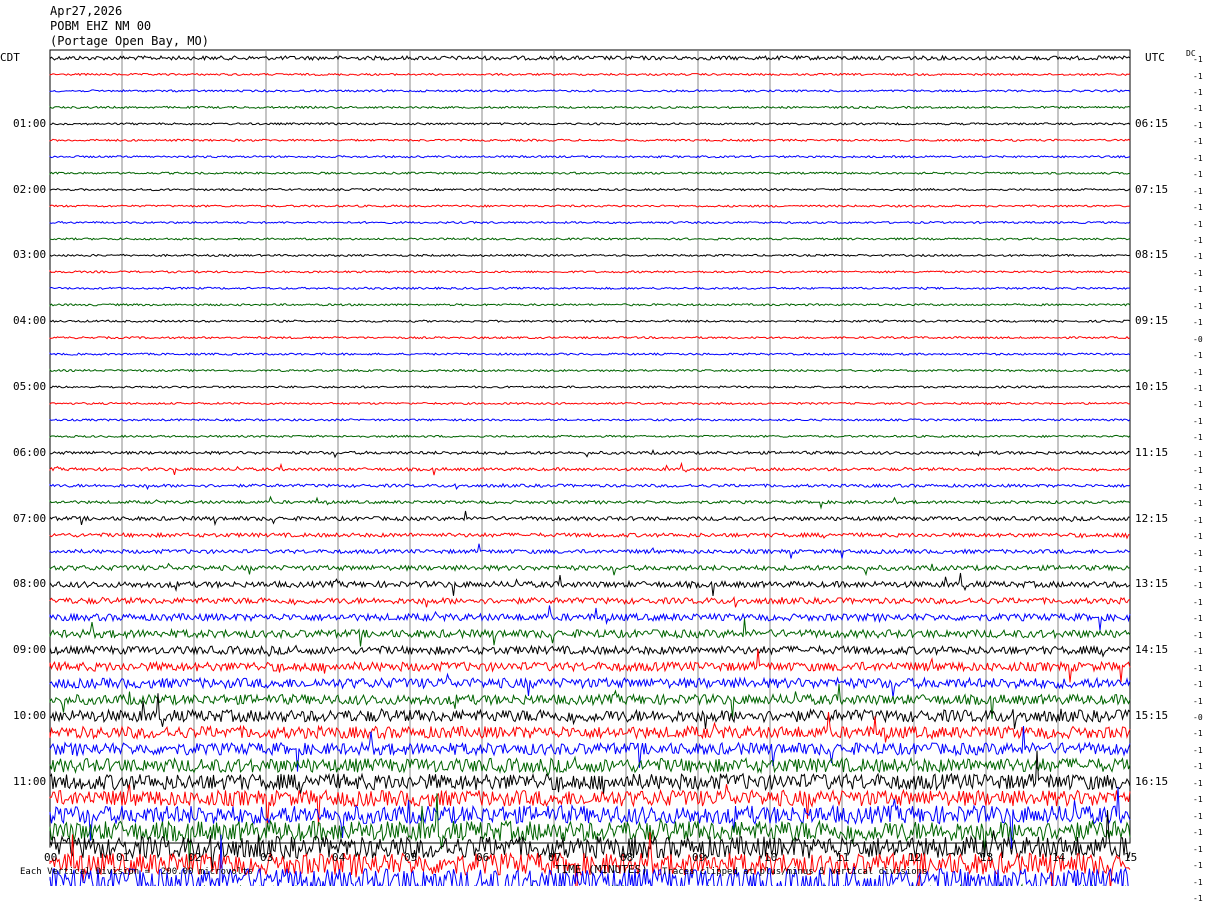 This screenshot has width=1210, height=903. I want to click on left-hour-label: 08:00, so click(30, 584).